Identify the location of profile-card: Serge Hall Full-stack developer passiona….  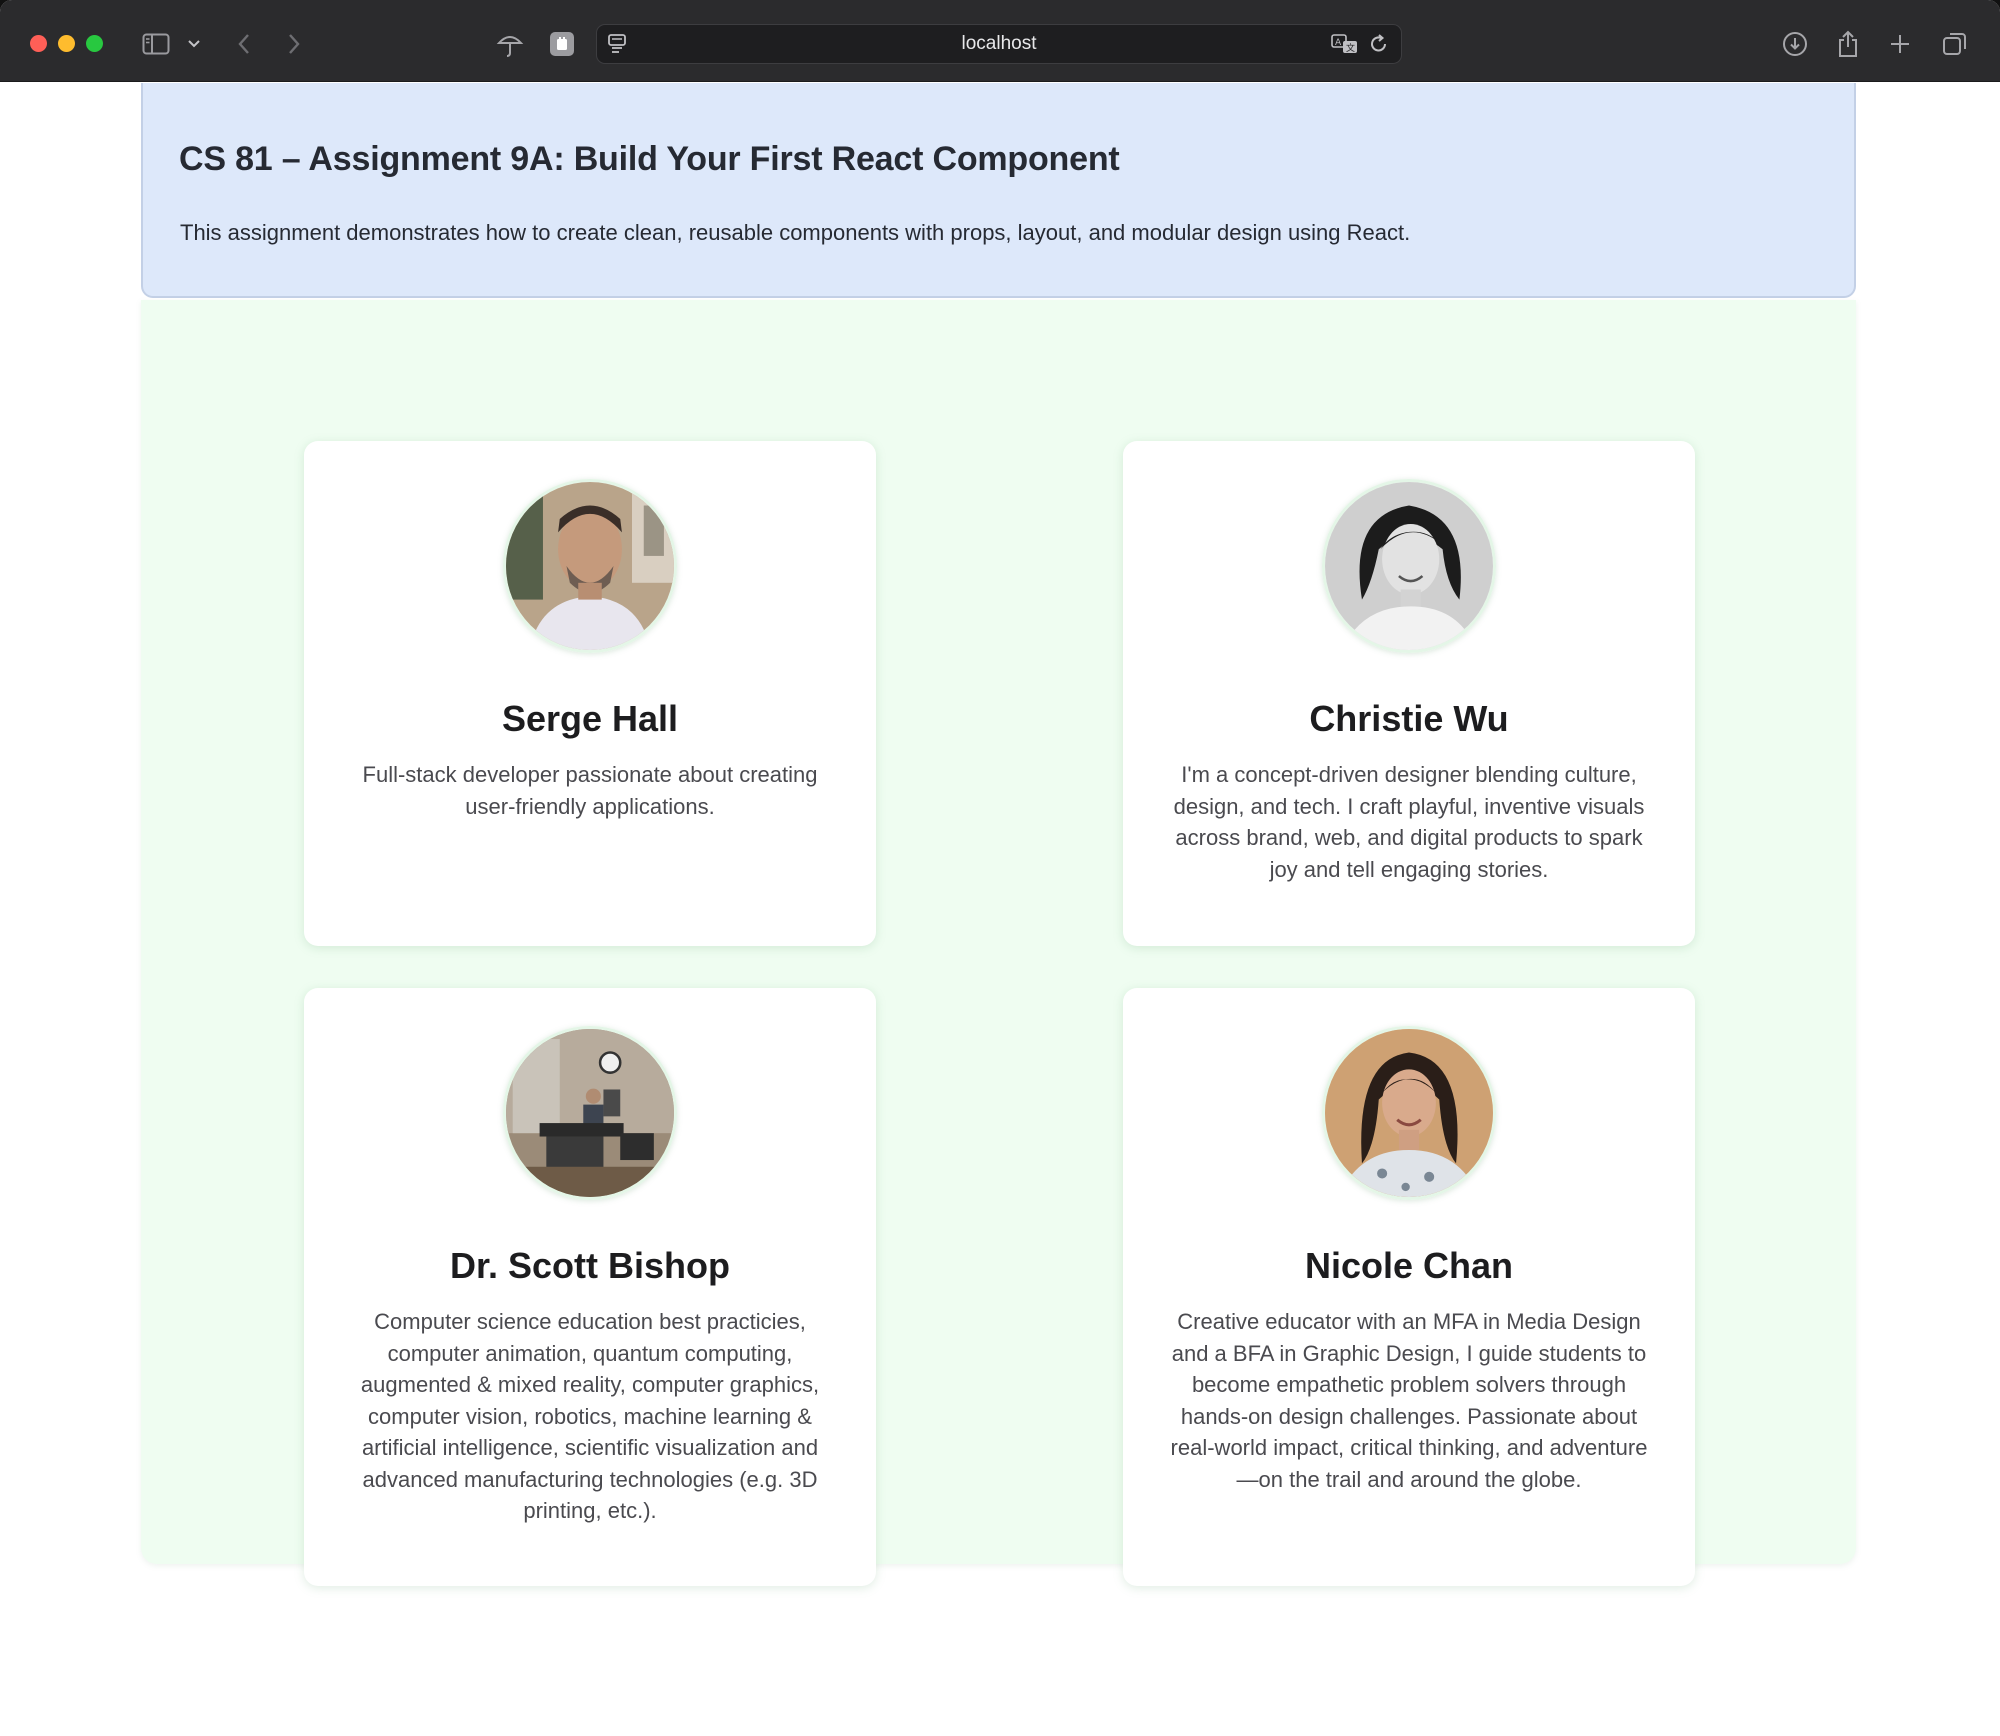
(590, 693).